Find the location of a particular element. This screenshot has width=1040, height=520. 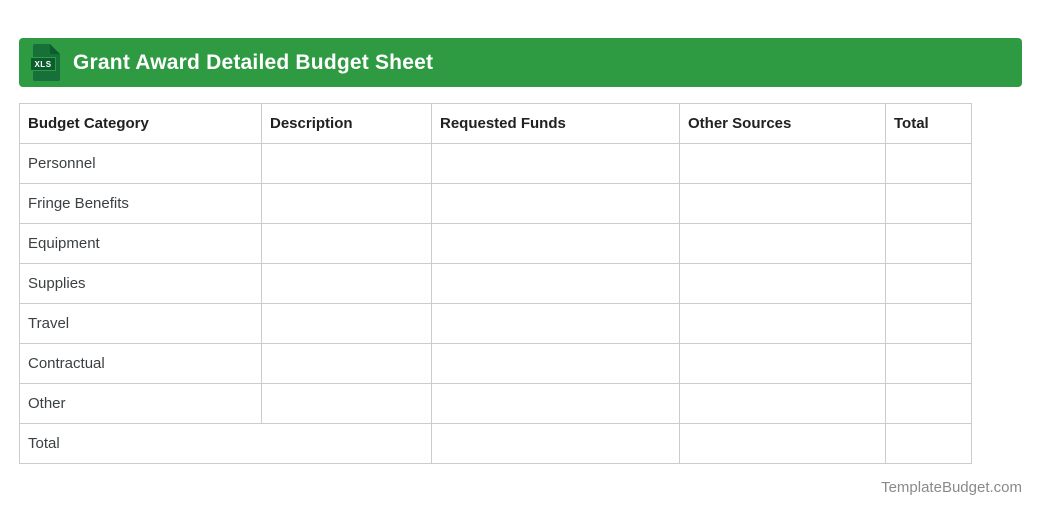

column-header-other-sources: Other Sources is located at coordinates (782, 123).